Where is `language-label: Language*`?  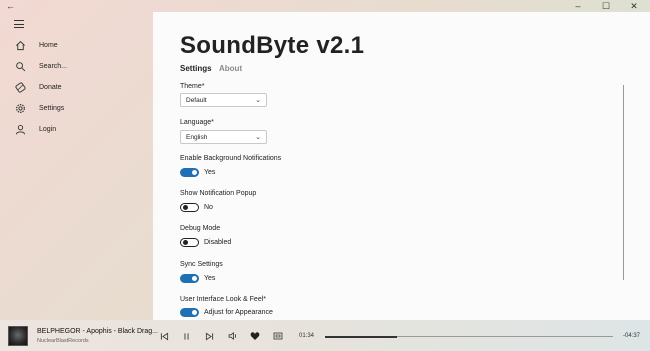 language-label: Language* is located at coordinates (197, 122).